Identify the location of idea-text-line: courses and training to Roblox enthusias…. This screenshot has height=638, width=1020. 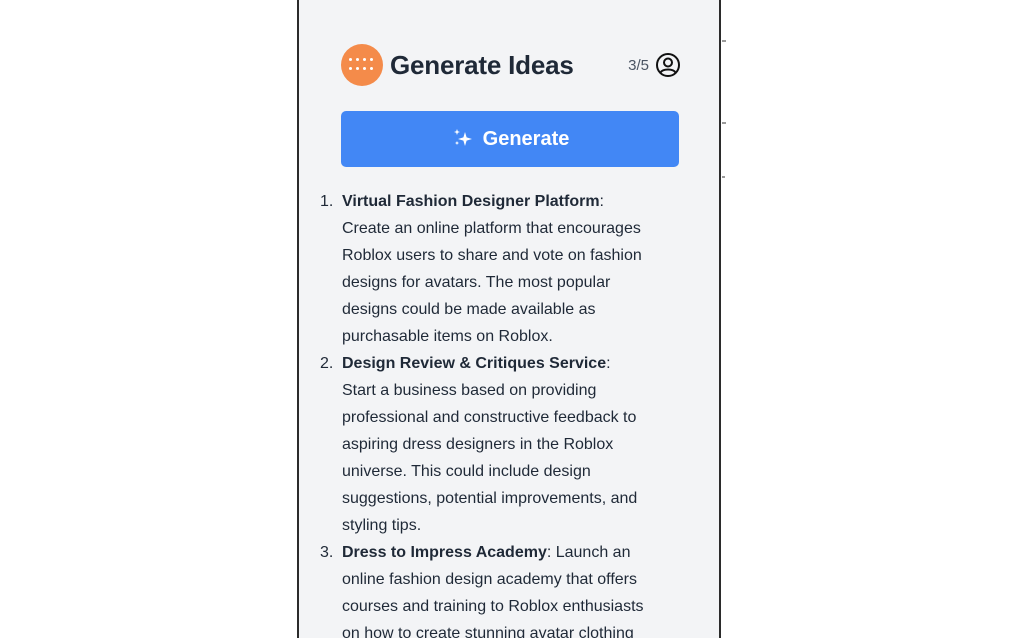
(493, 606).